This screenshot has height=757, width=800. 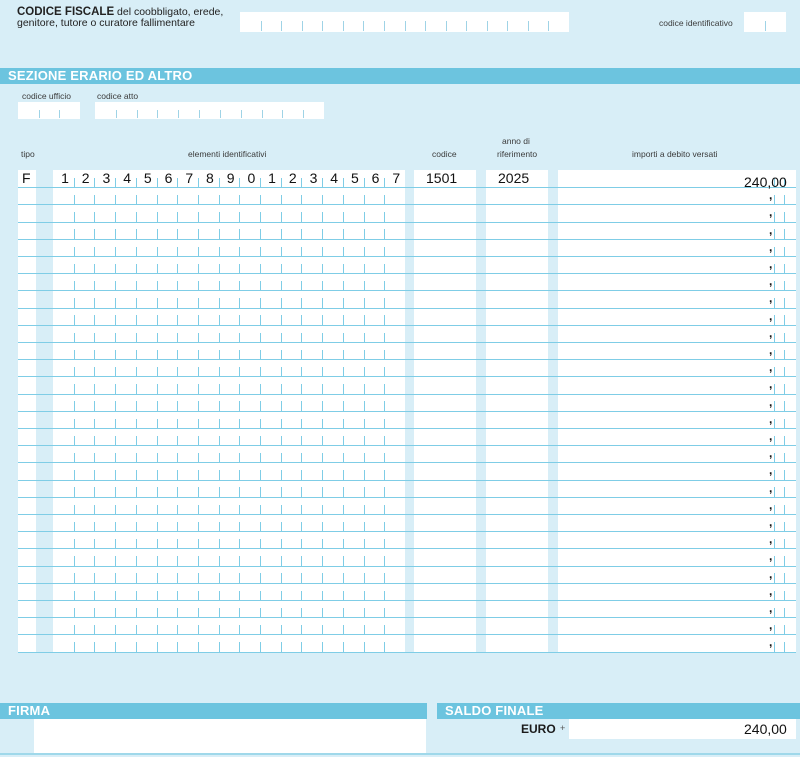 What do you see at coordinates (213, 711) in the screenshot?
I see `firma-bar: FIRMA` at bounding box center [213, 711].